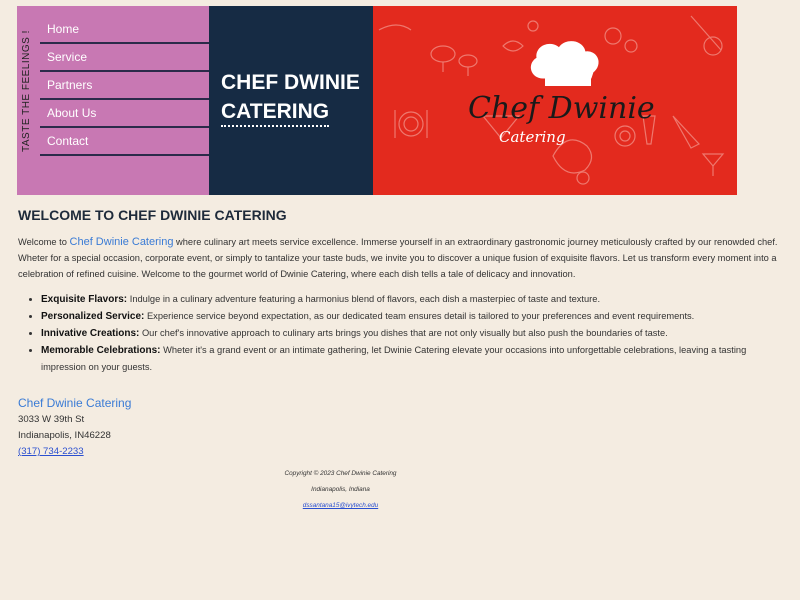 This screenshot has height=600, width=800. What do you see at coordinates (42, 242) in the screenshot?
I see `intro-prefix: Welcome to` at bounding box center [42, 242].